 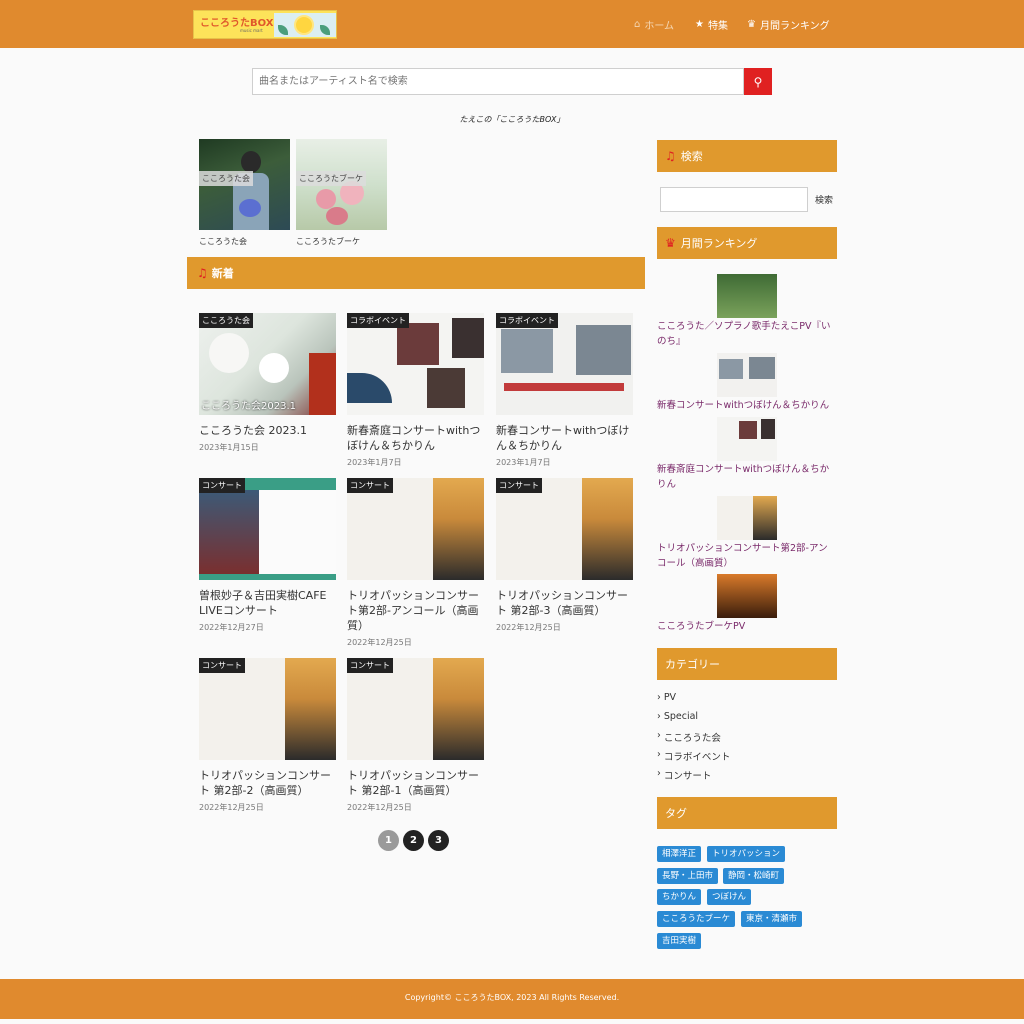 What do you see at coordinates (251, 162) in the screenshot?
I see `person-figure` at bounding box center [251, 162].